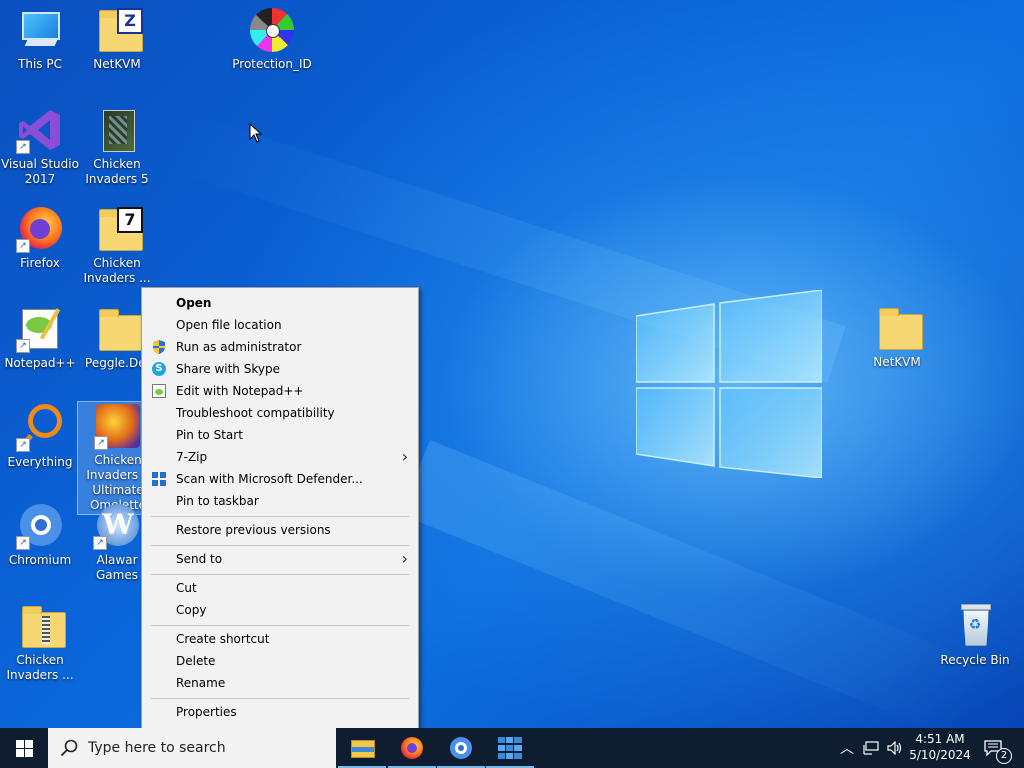 The image size is (1024, 768). I want to click on menu-item-pin-to-taskbar: Pin to taskbar, so click(280, 501).